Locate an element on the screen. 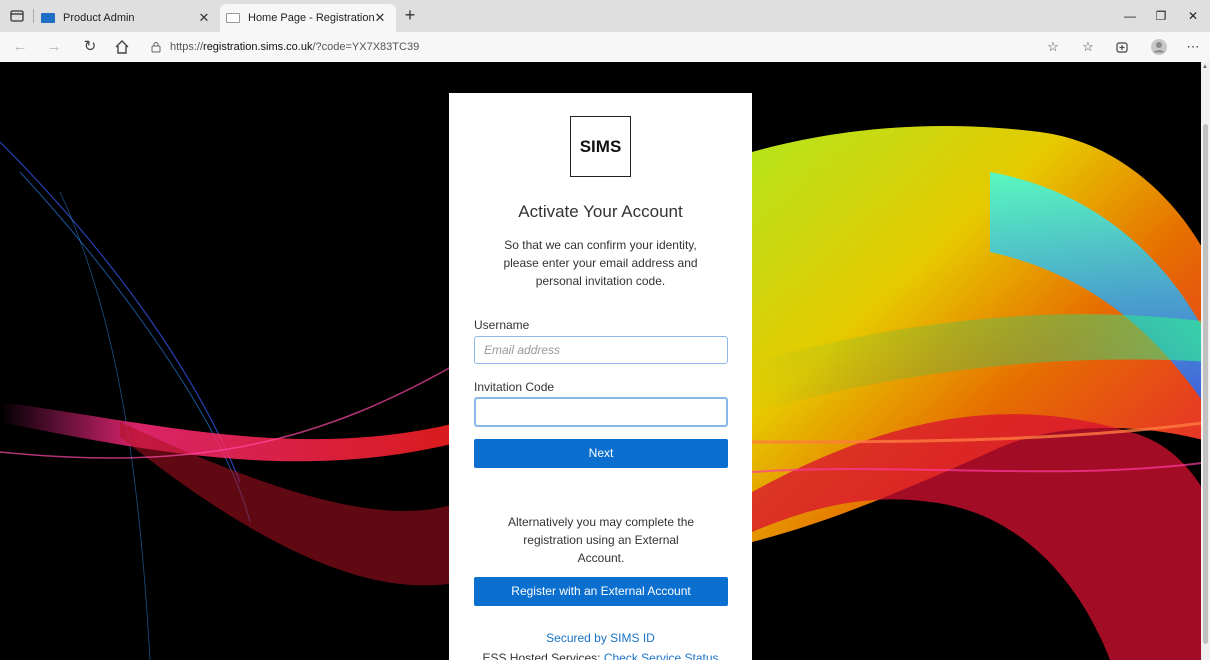 Image resolution: width=1210 pixels, height=660 pixels. tab-actions-icon is located at coordinates (17, 16).